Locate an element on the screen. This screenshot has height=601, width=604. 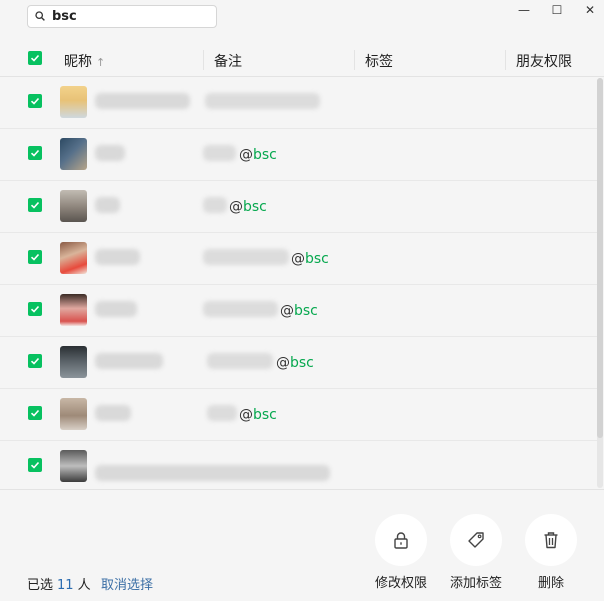
delete-circle is located at coordinates (551, 540).